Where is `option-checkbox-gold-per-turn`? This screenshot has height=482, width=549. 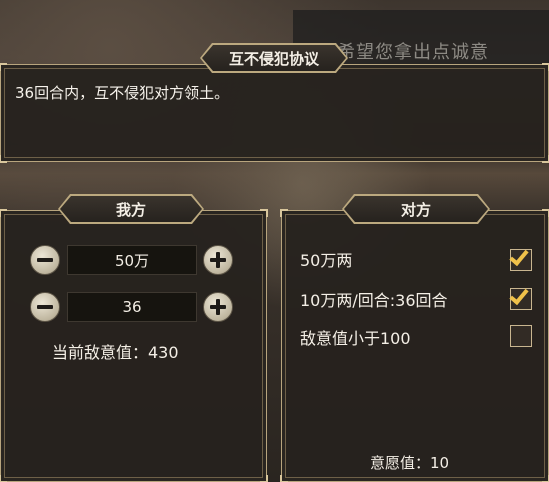 option-checkbox-gold-per-turn is located at coordinates (520, 297).